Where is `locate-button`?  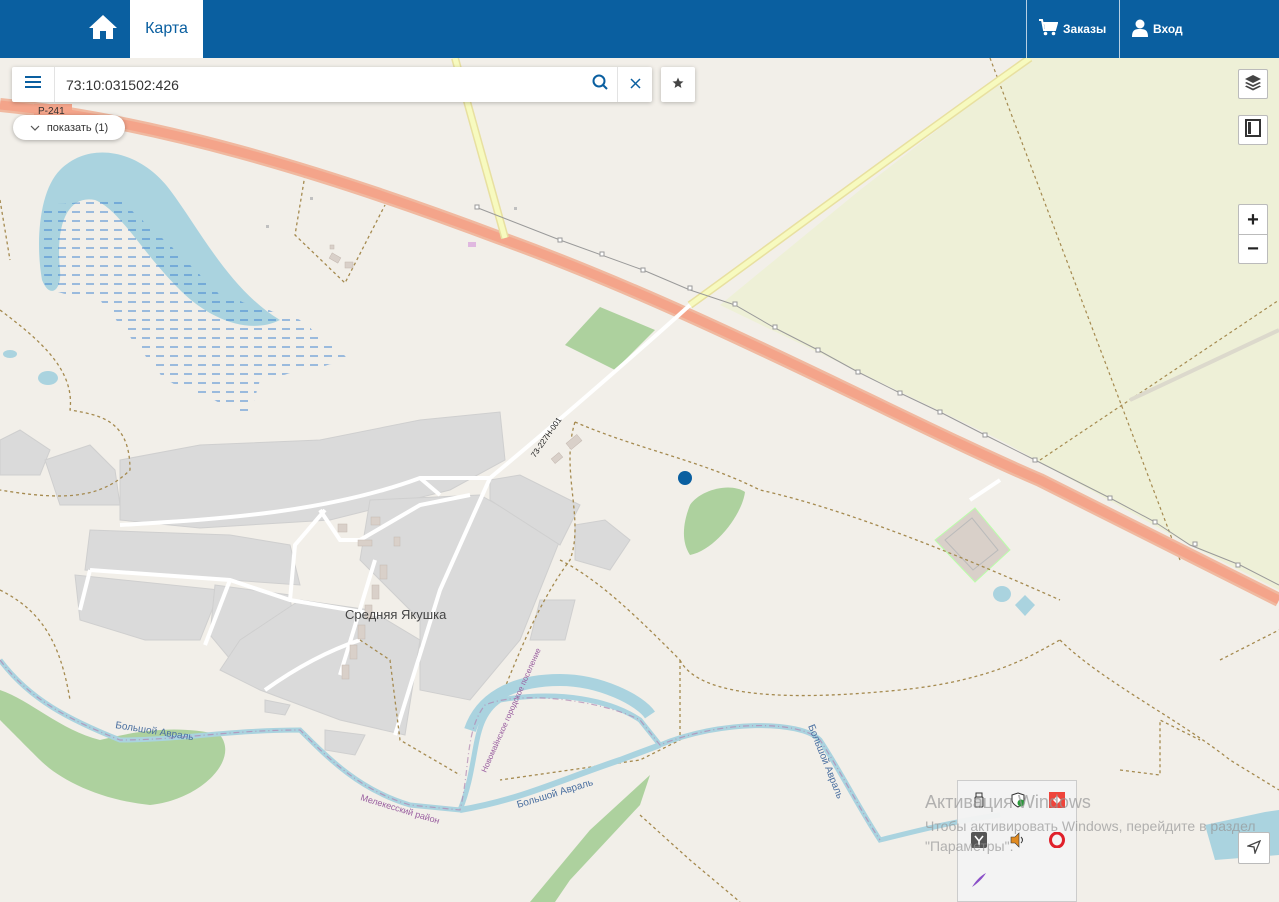
locate-button is located at coordinates (1254, 848).